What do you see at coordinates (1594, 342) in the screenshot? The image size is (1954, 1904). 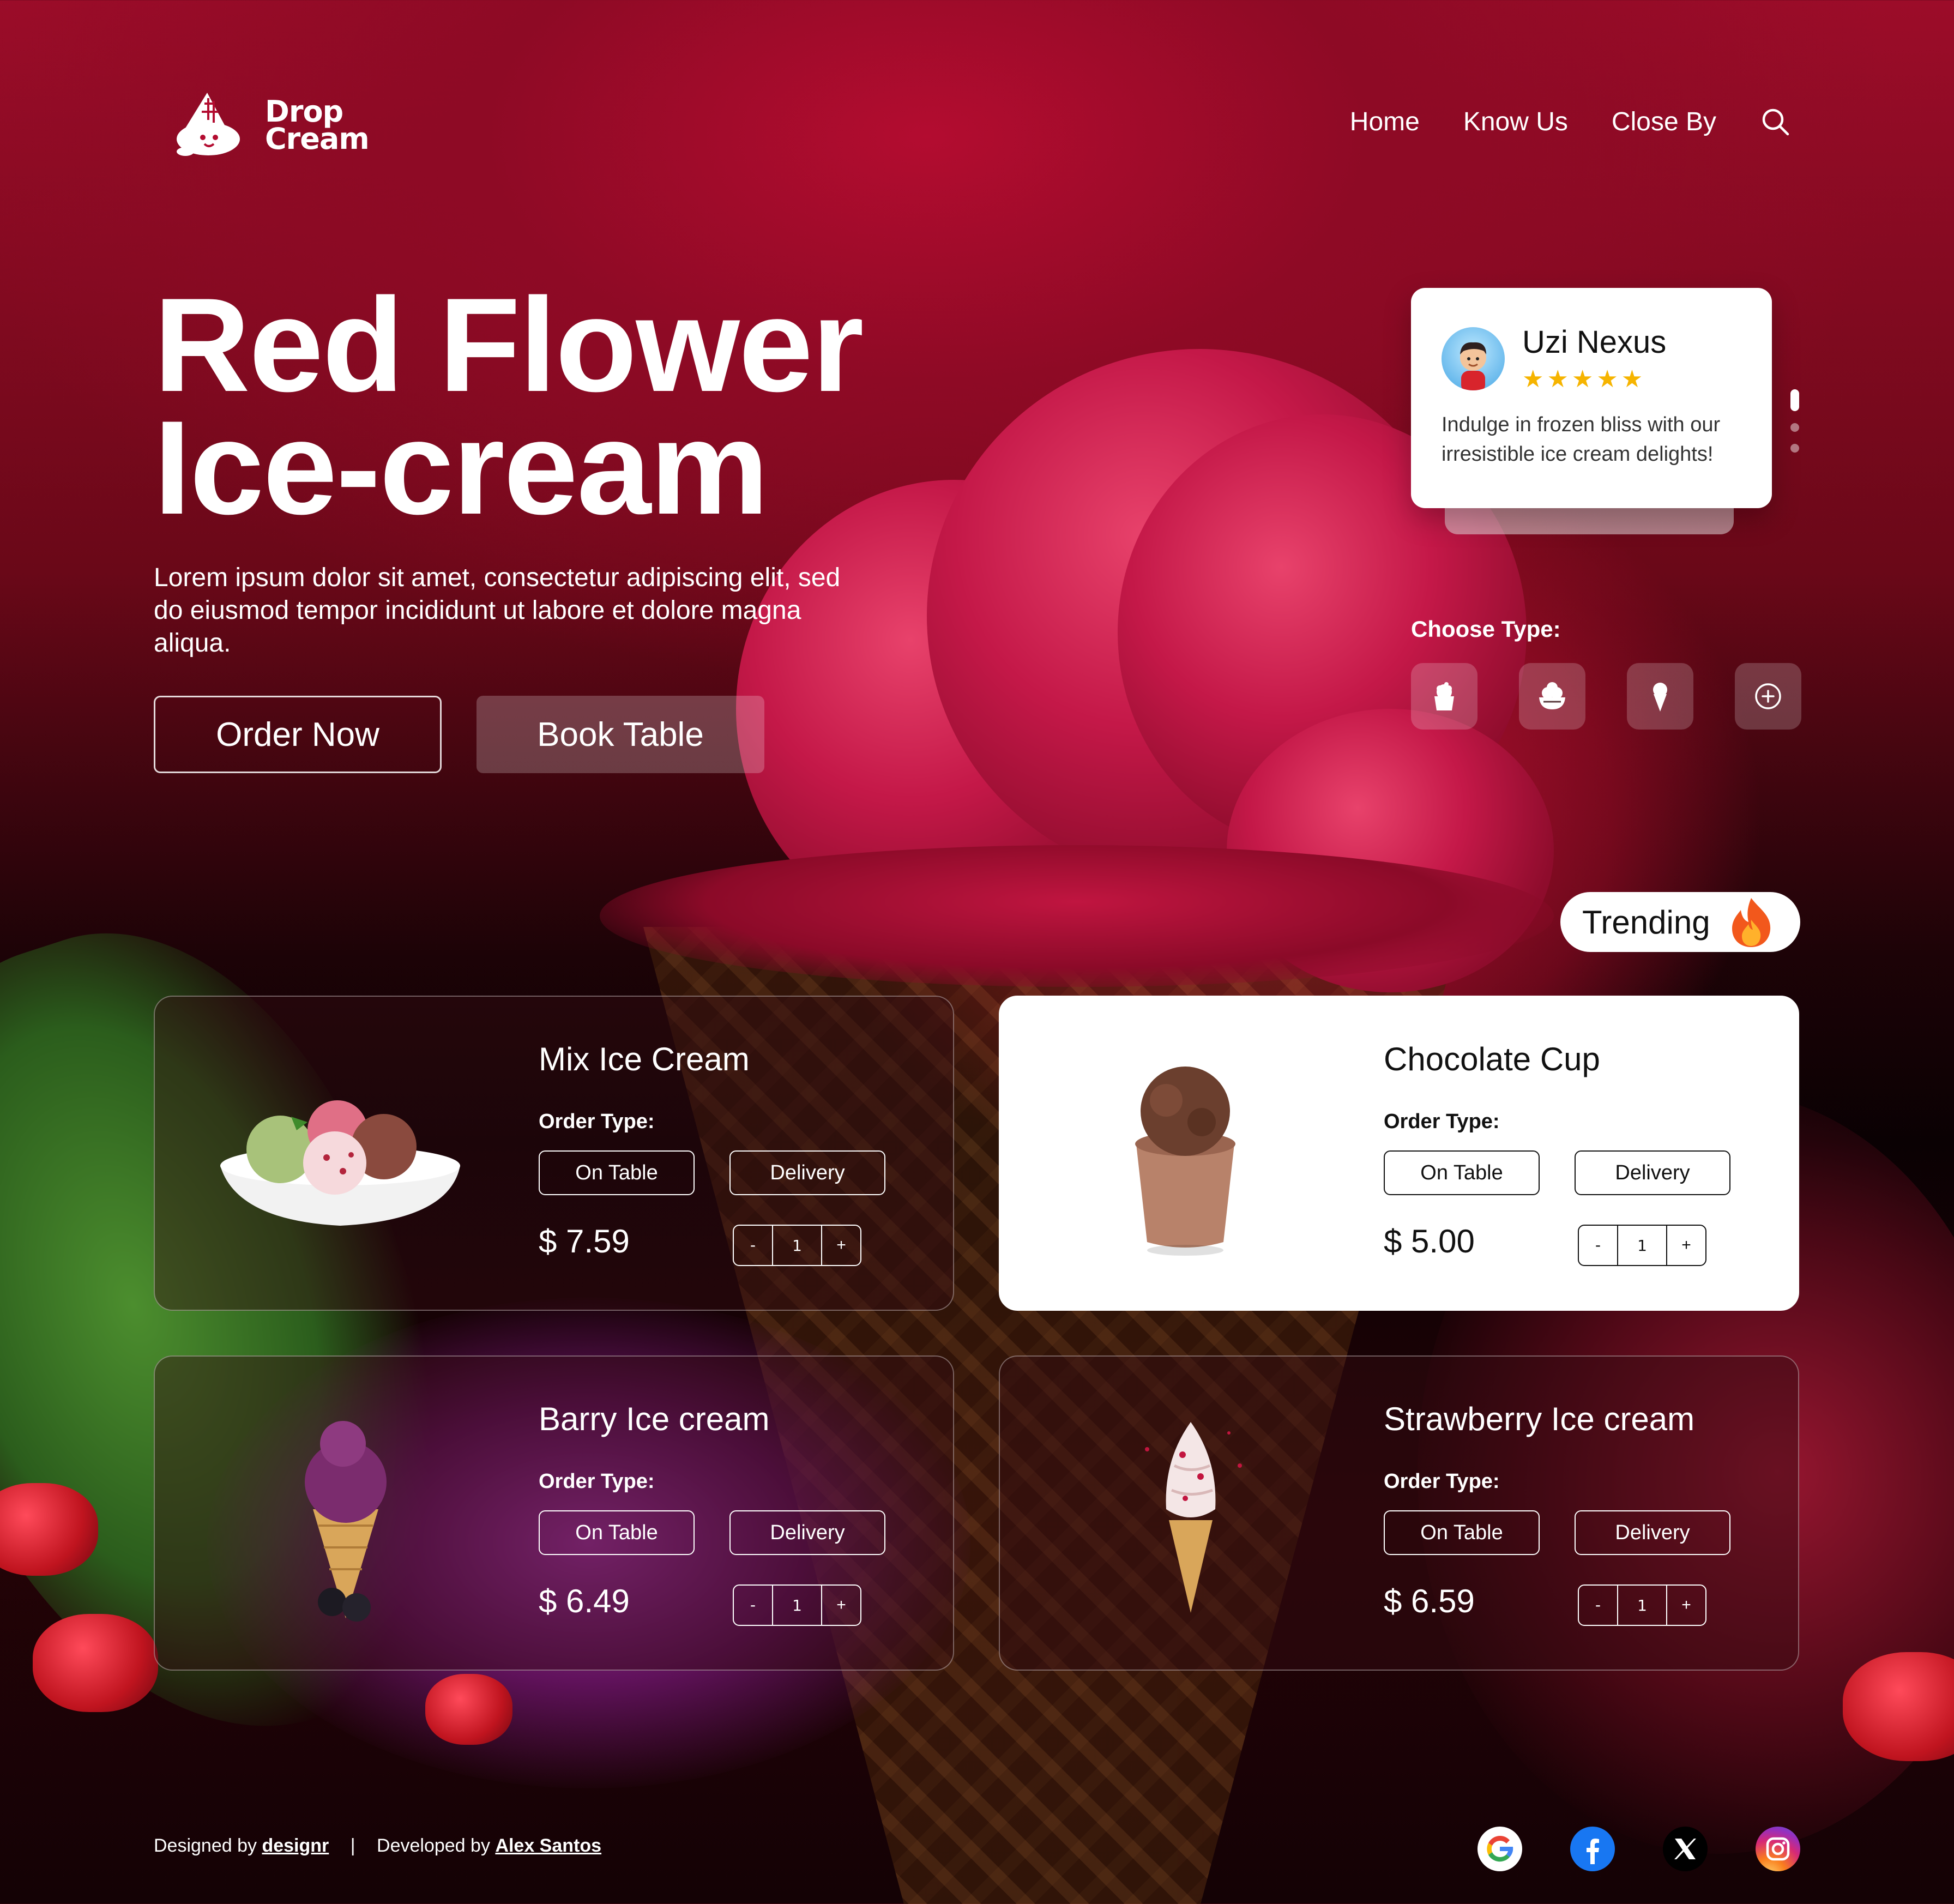 I see `reviewer-name: Uzi Nexus` at bounding box center [1594, 342].